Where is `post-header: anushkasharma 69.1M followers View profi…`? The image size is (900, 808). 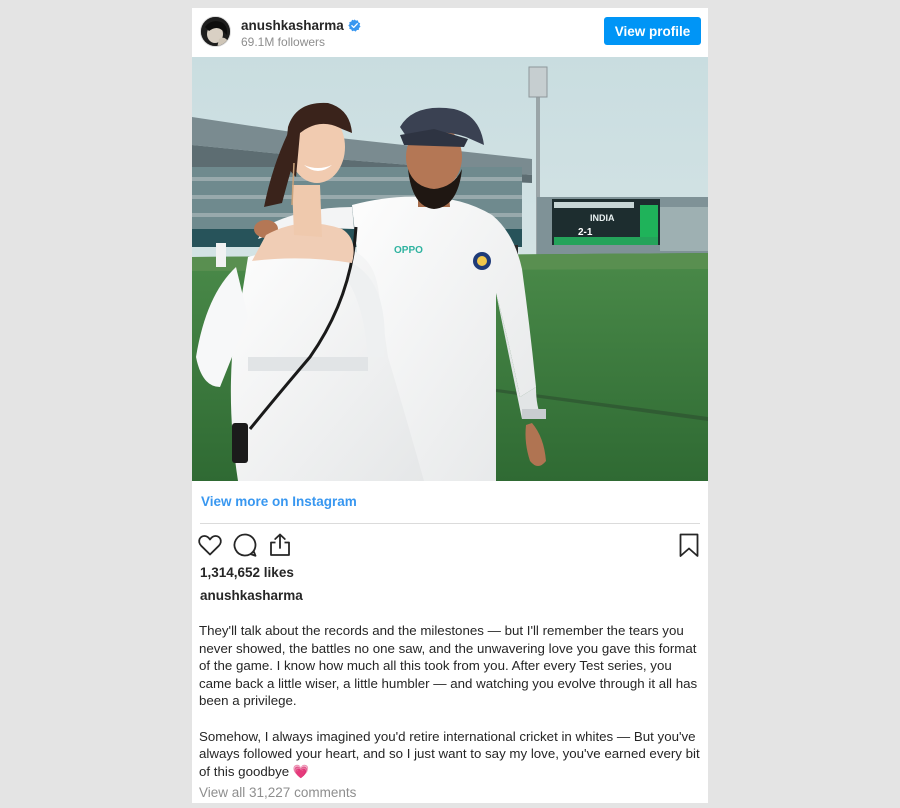 post-header: anushkasharma 69.1M followers View profi… is located at coordinates (450, 32).